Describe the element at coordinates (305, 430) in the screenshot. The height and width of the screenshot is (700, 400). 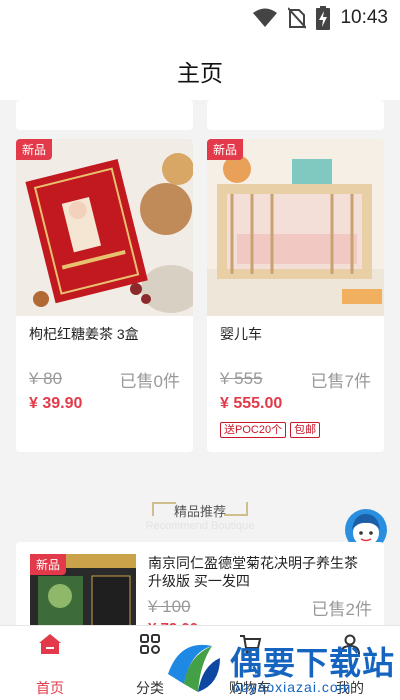
I see `promo-tag: 包邮` at that location.